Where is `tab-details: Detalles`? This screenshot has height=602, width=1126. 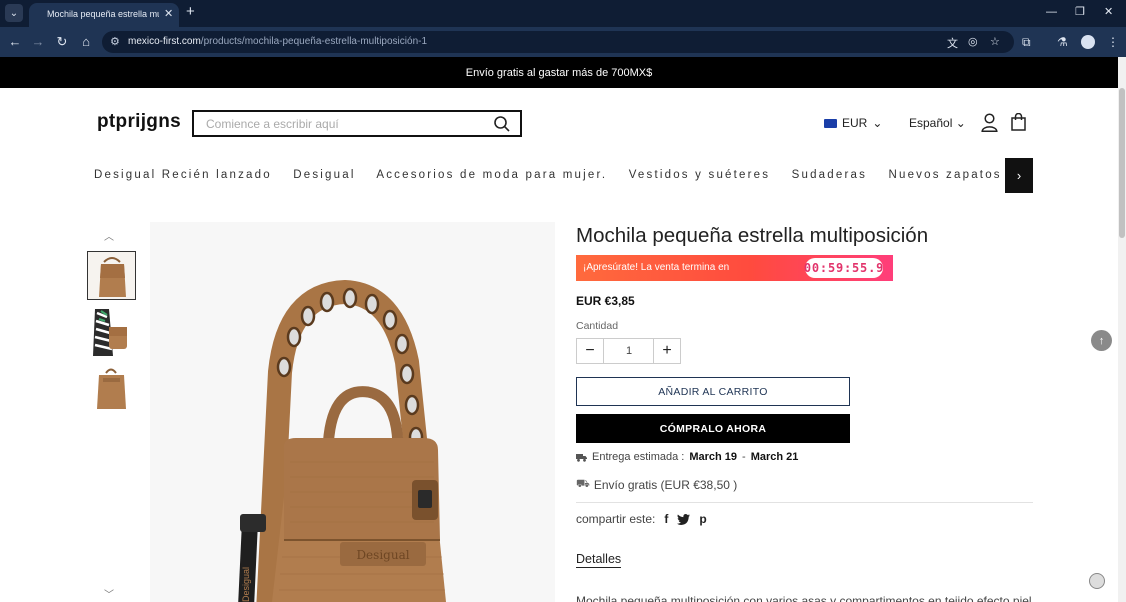 tab-details: Detalles is located at coordinates (599, 560).